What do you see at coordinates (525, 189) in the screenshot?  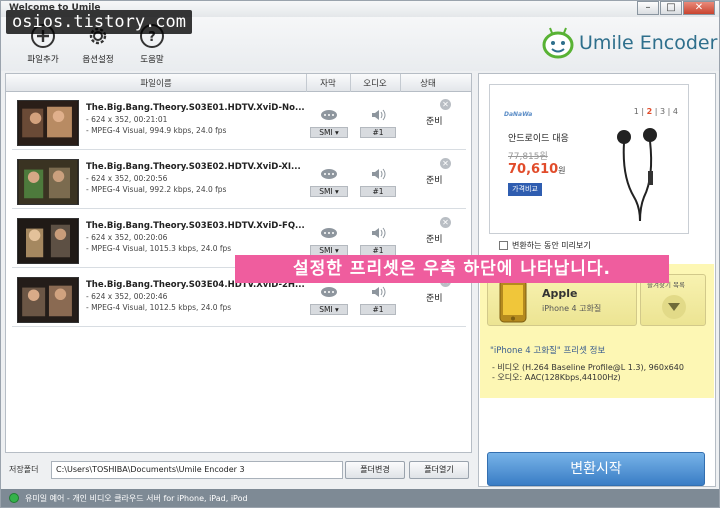 I see `price-compare-button: 가격비교` at bounding box center [525, 189].